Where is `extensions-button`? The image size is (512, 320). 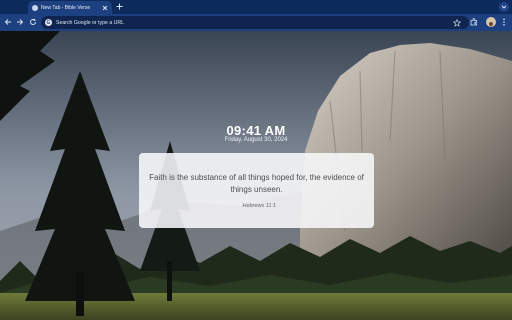
extensions-button is located at coordinates (474, 22).